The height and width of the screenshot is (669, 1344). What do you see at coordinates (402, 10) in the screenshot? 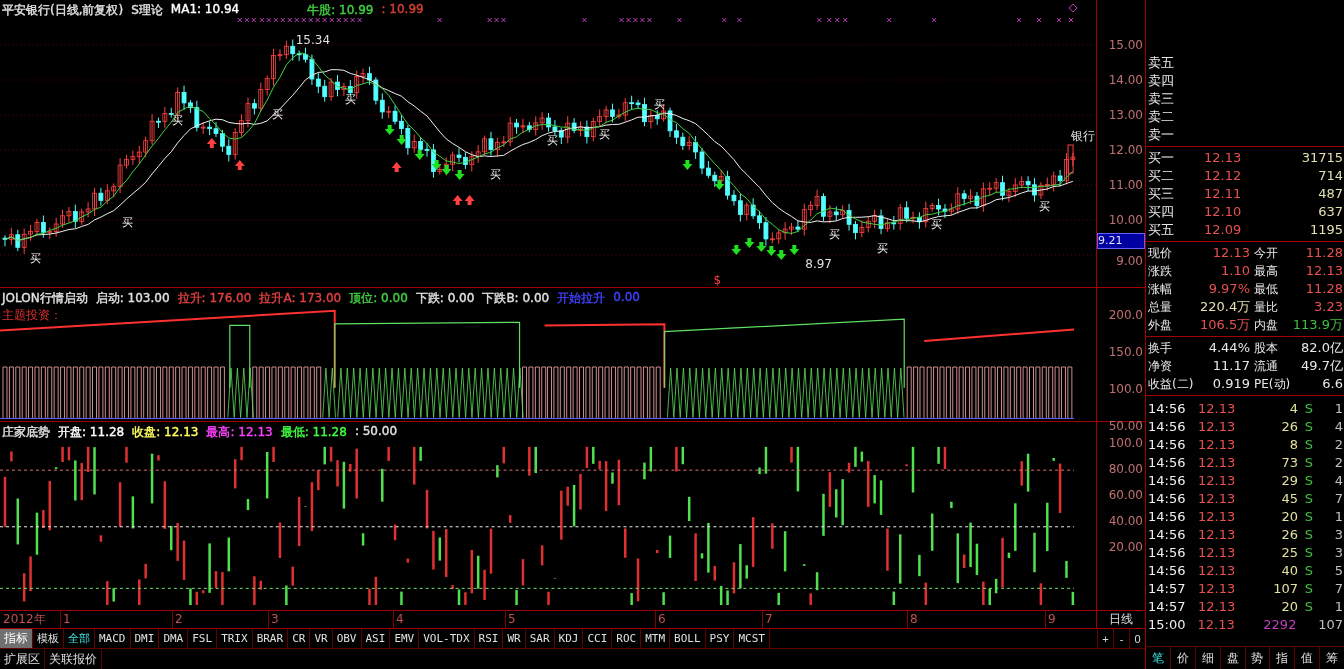
I see `chart-header-text: : 10.99` at bounding box center [402, 10].